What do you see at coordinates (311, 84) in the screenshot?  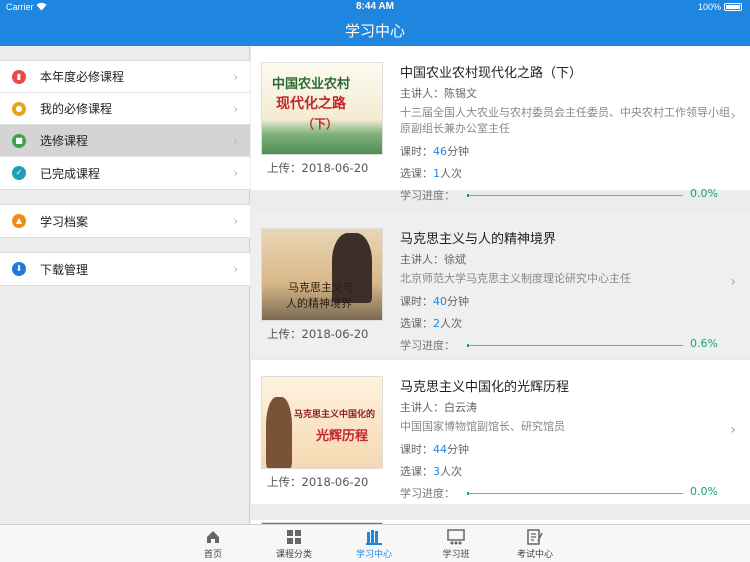 I see `thumbnail-title: 中国农业农村` at bounding box center [311, 84].